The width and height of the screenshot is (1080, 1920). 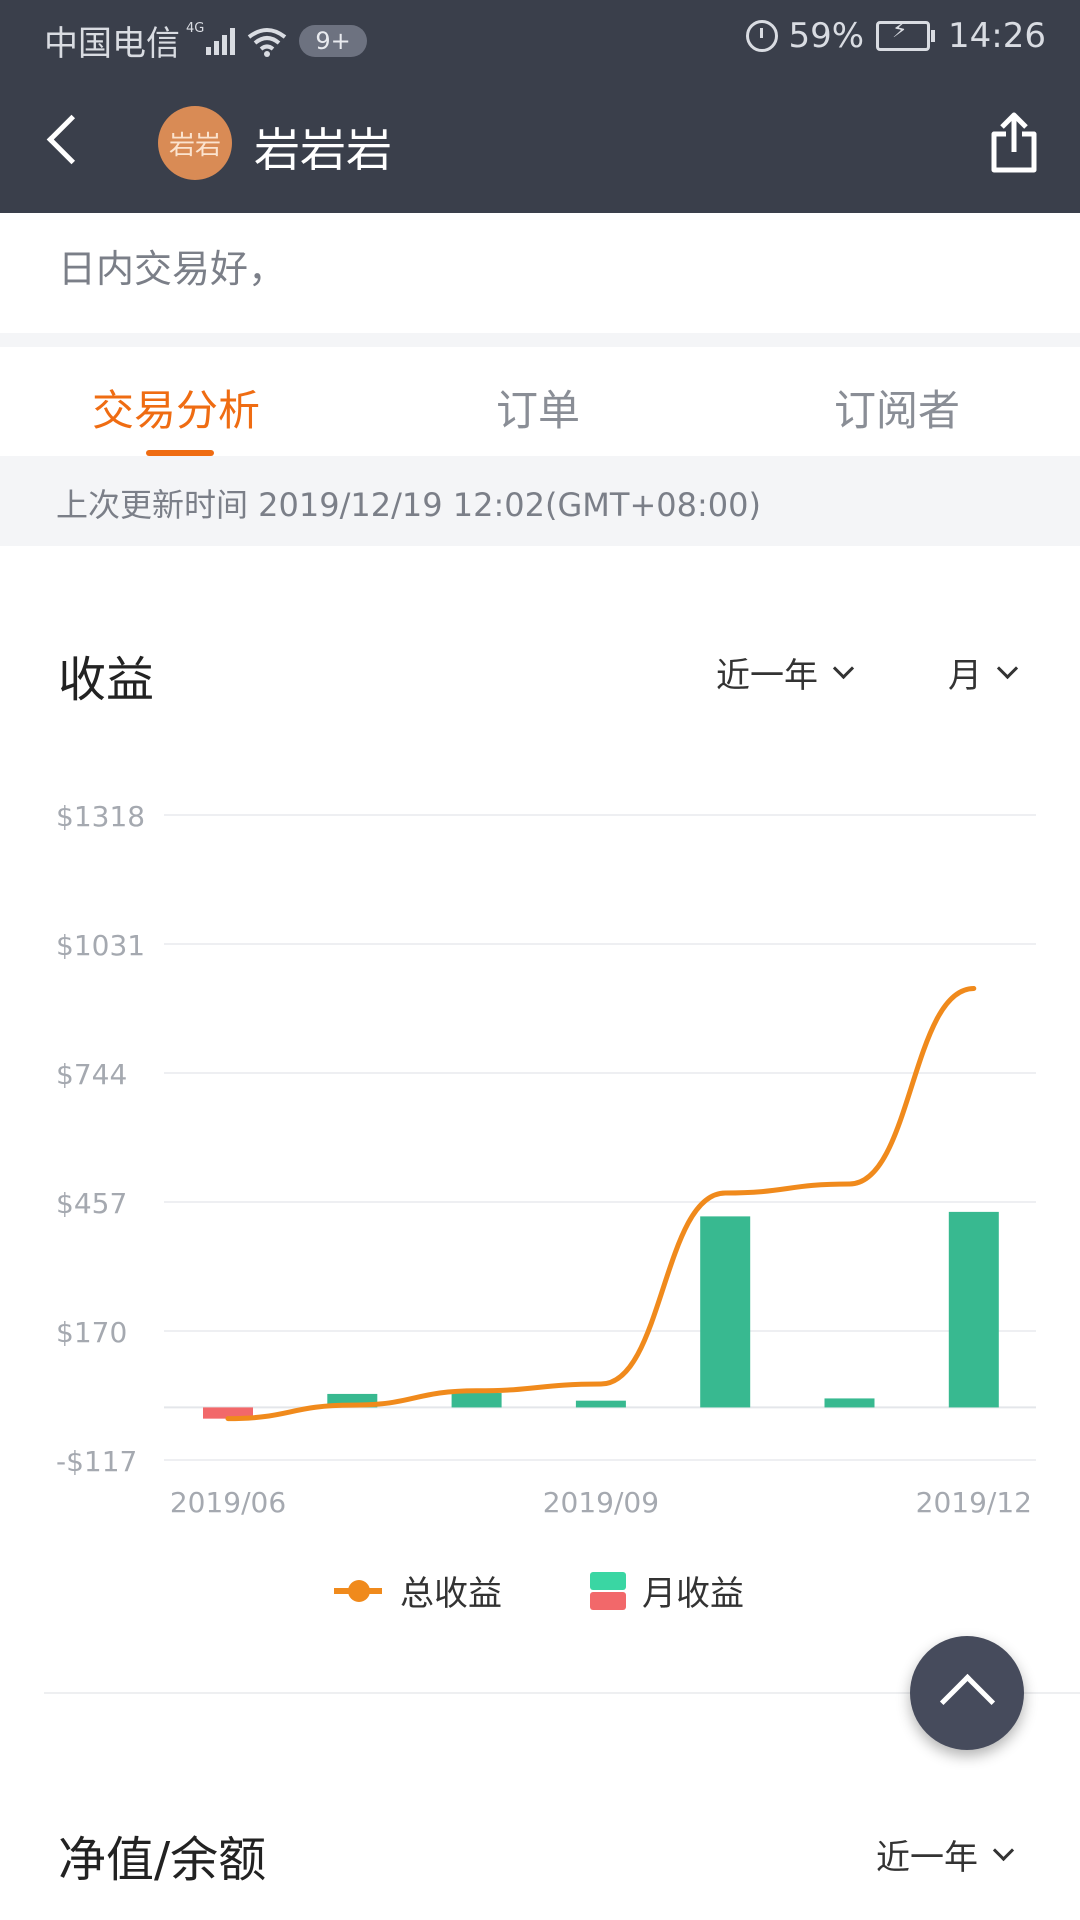 What do you see at coordinates (967, 1701) in the screenshot?
I see `chevron-up-icon` at bounding box center [967, 1701].